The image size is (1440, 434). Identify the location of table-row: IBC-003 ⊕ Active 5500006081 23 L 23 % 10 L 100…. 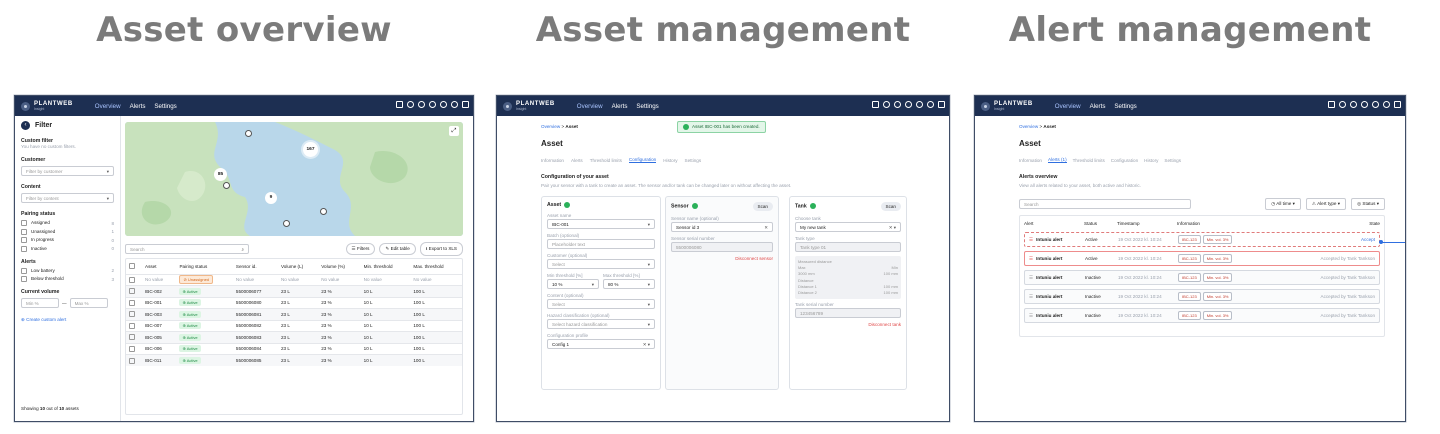
(294, 314).